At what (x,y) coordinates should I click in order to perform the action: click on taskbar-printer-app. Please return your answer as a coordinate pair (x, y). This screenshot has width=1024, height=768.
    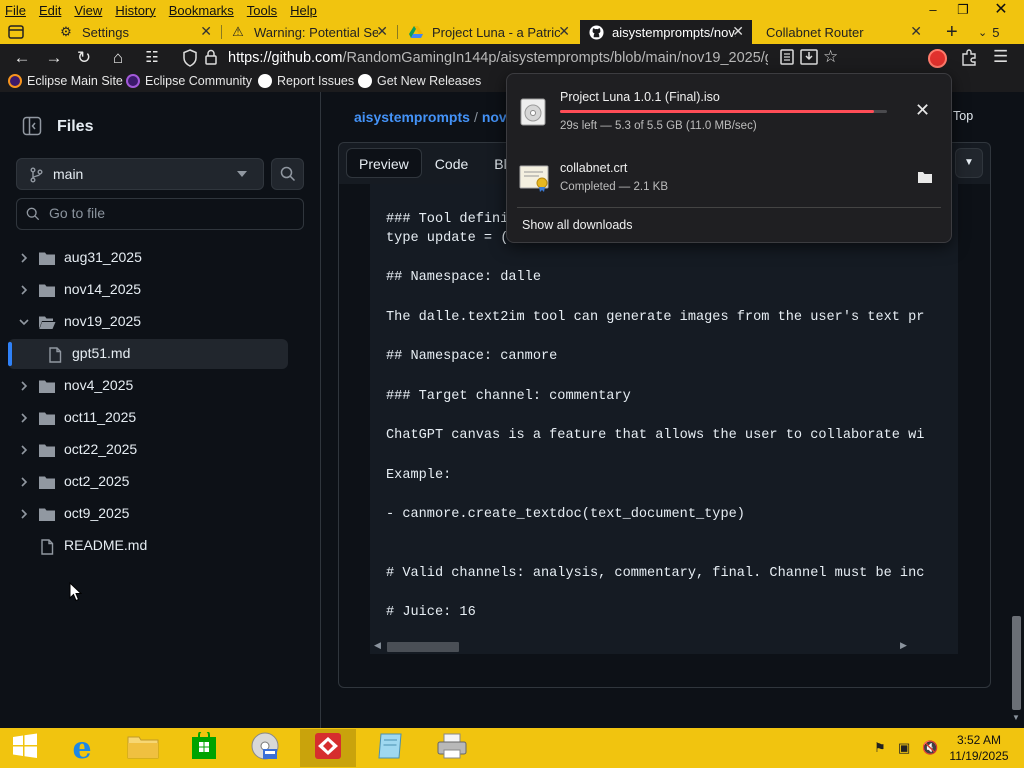
    Looking at the image, I should click on (452, 748).